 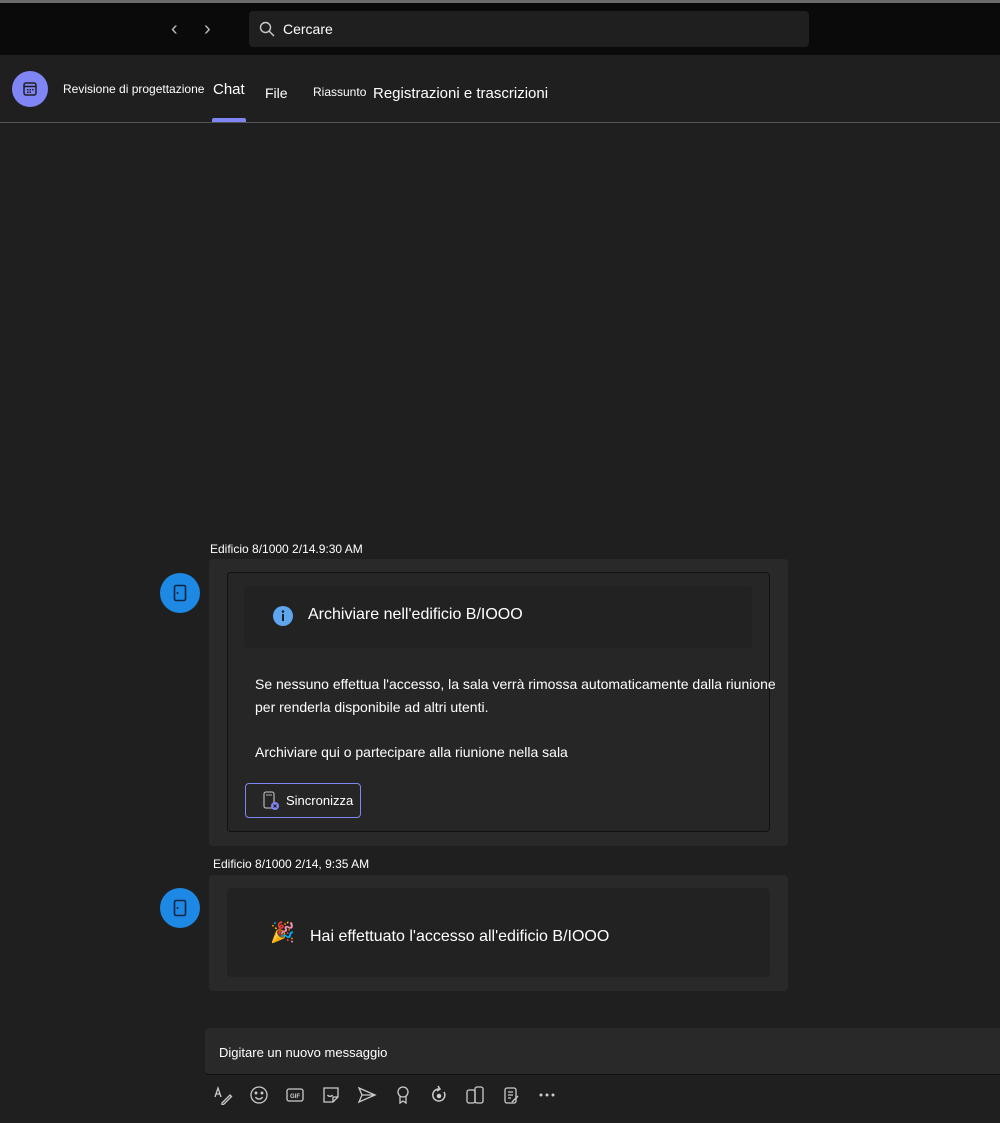 I want to click on praise-icon, so click(x=402, y=1094).